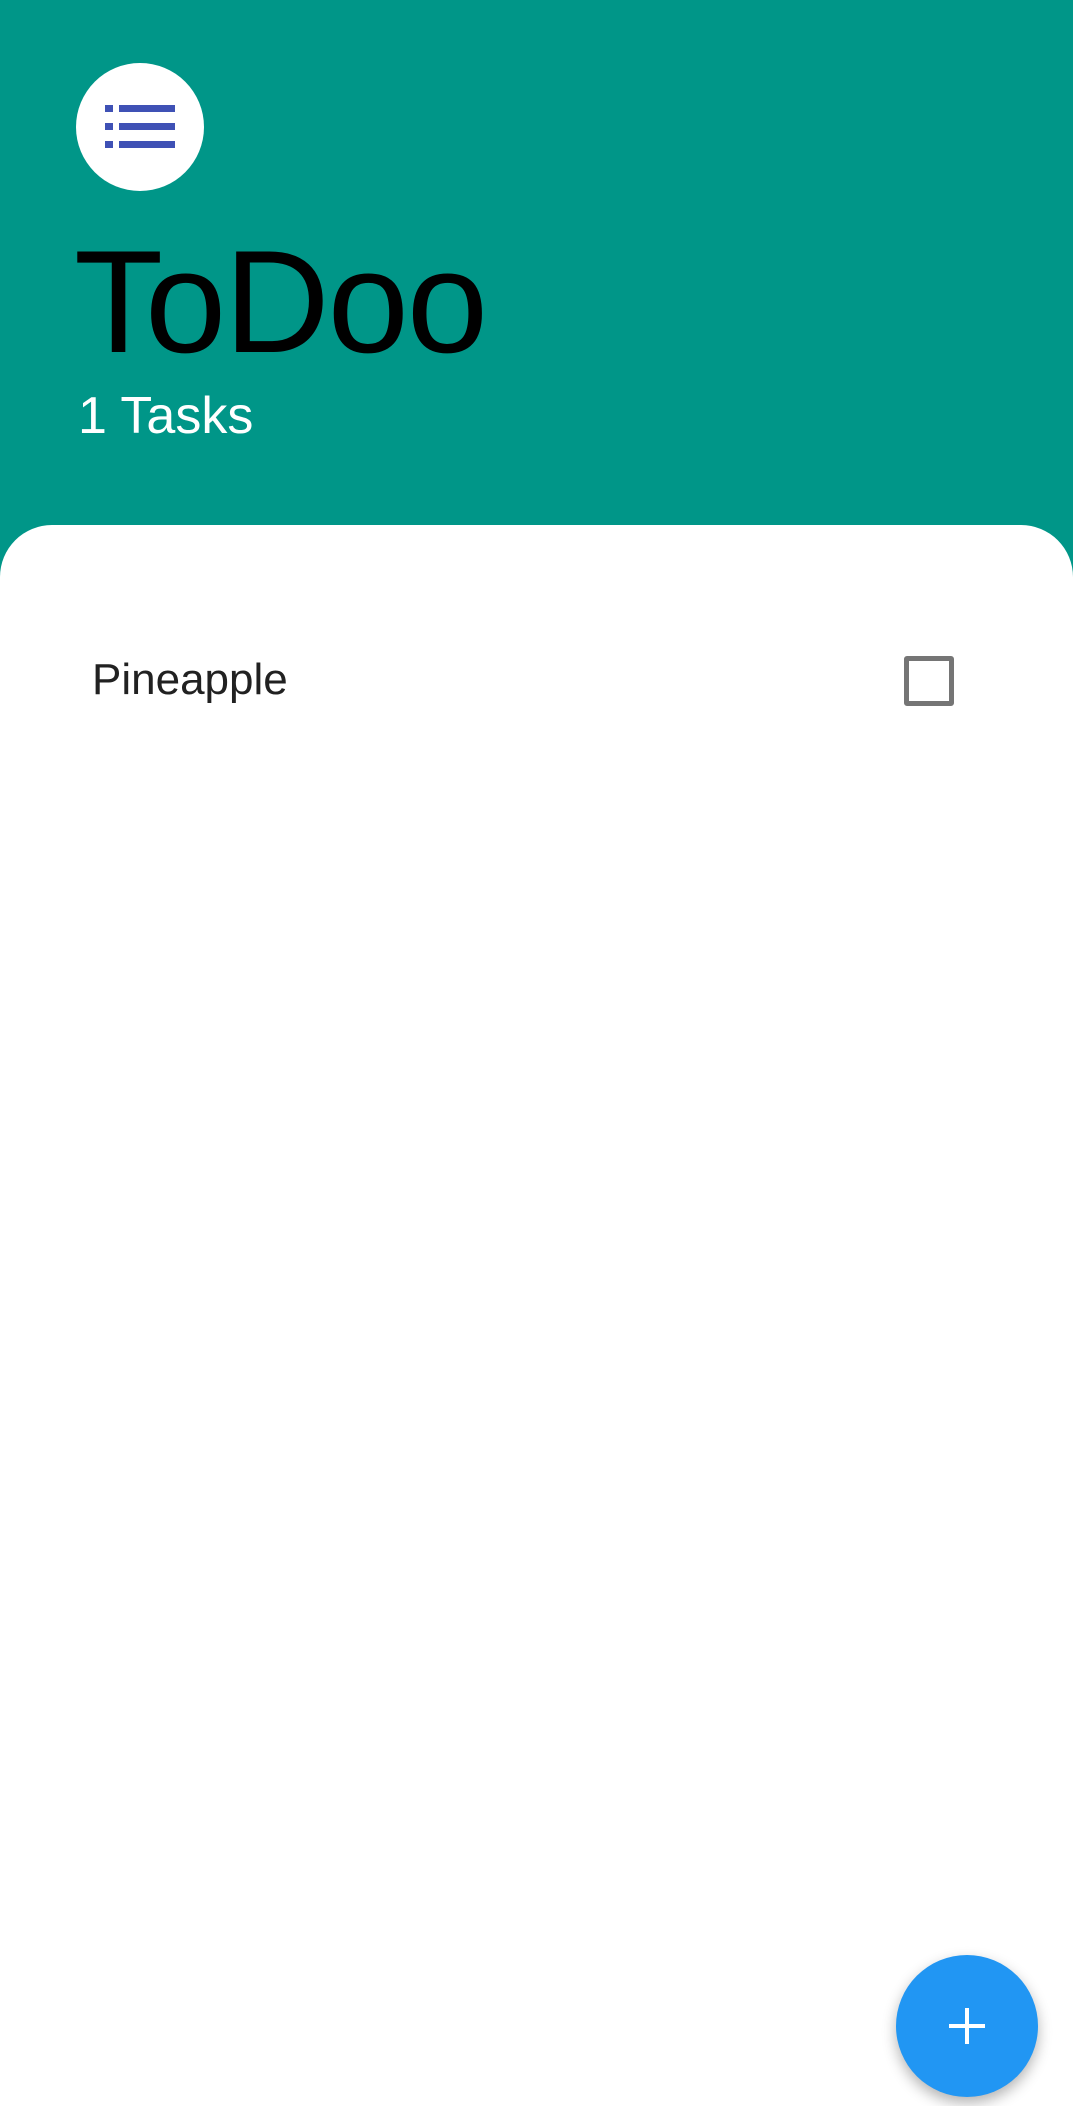  I want to click on list-menu-button, so click(140, 127).